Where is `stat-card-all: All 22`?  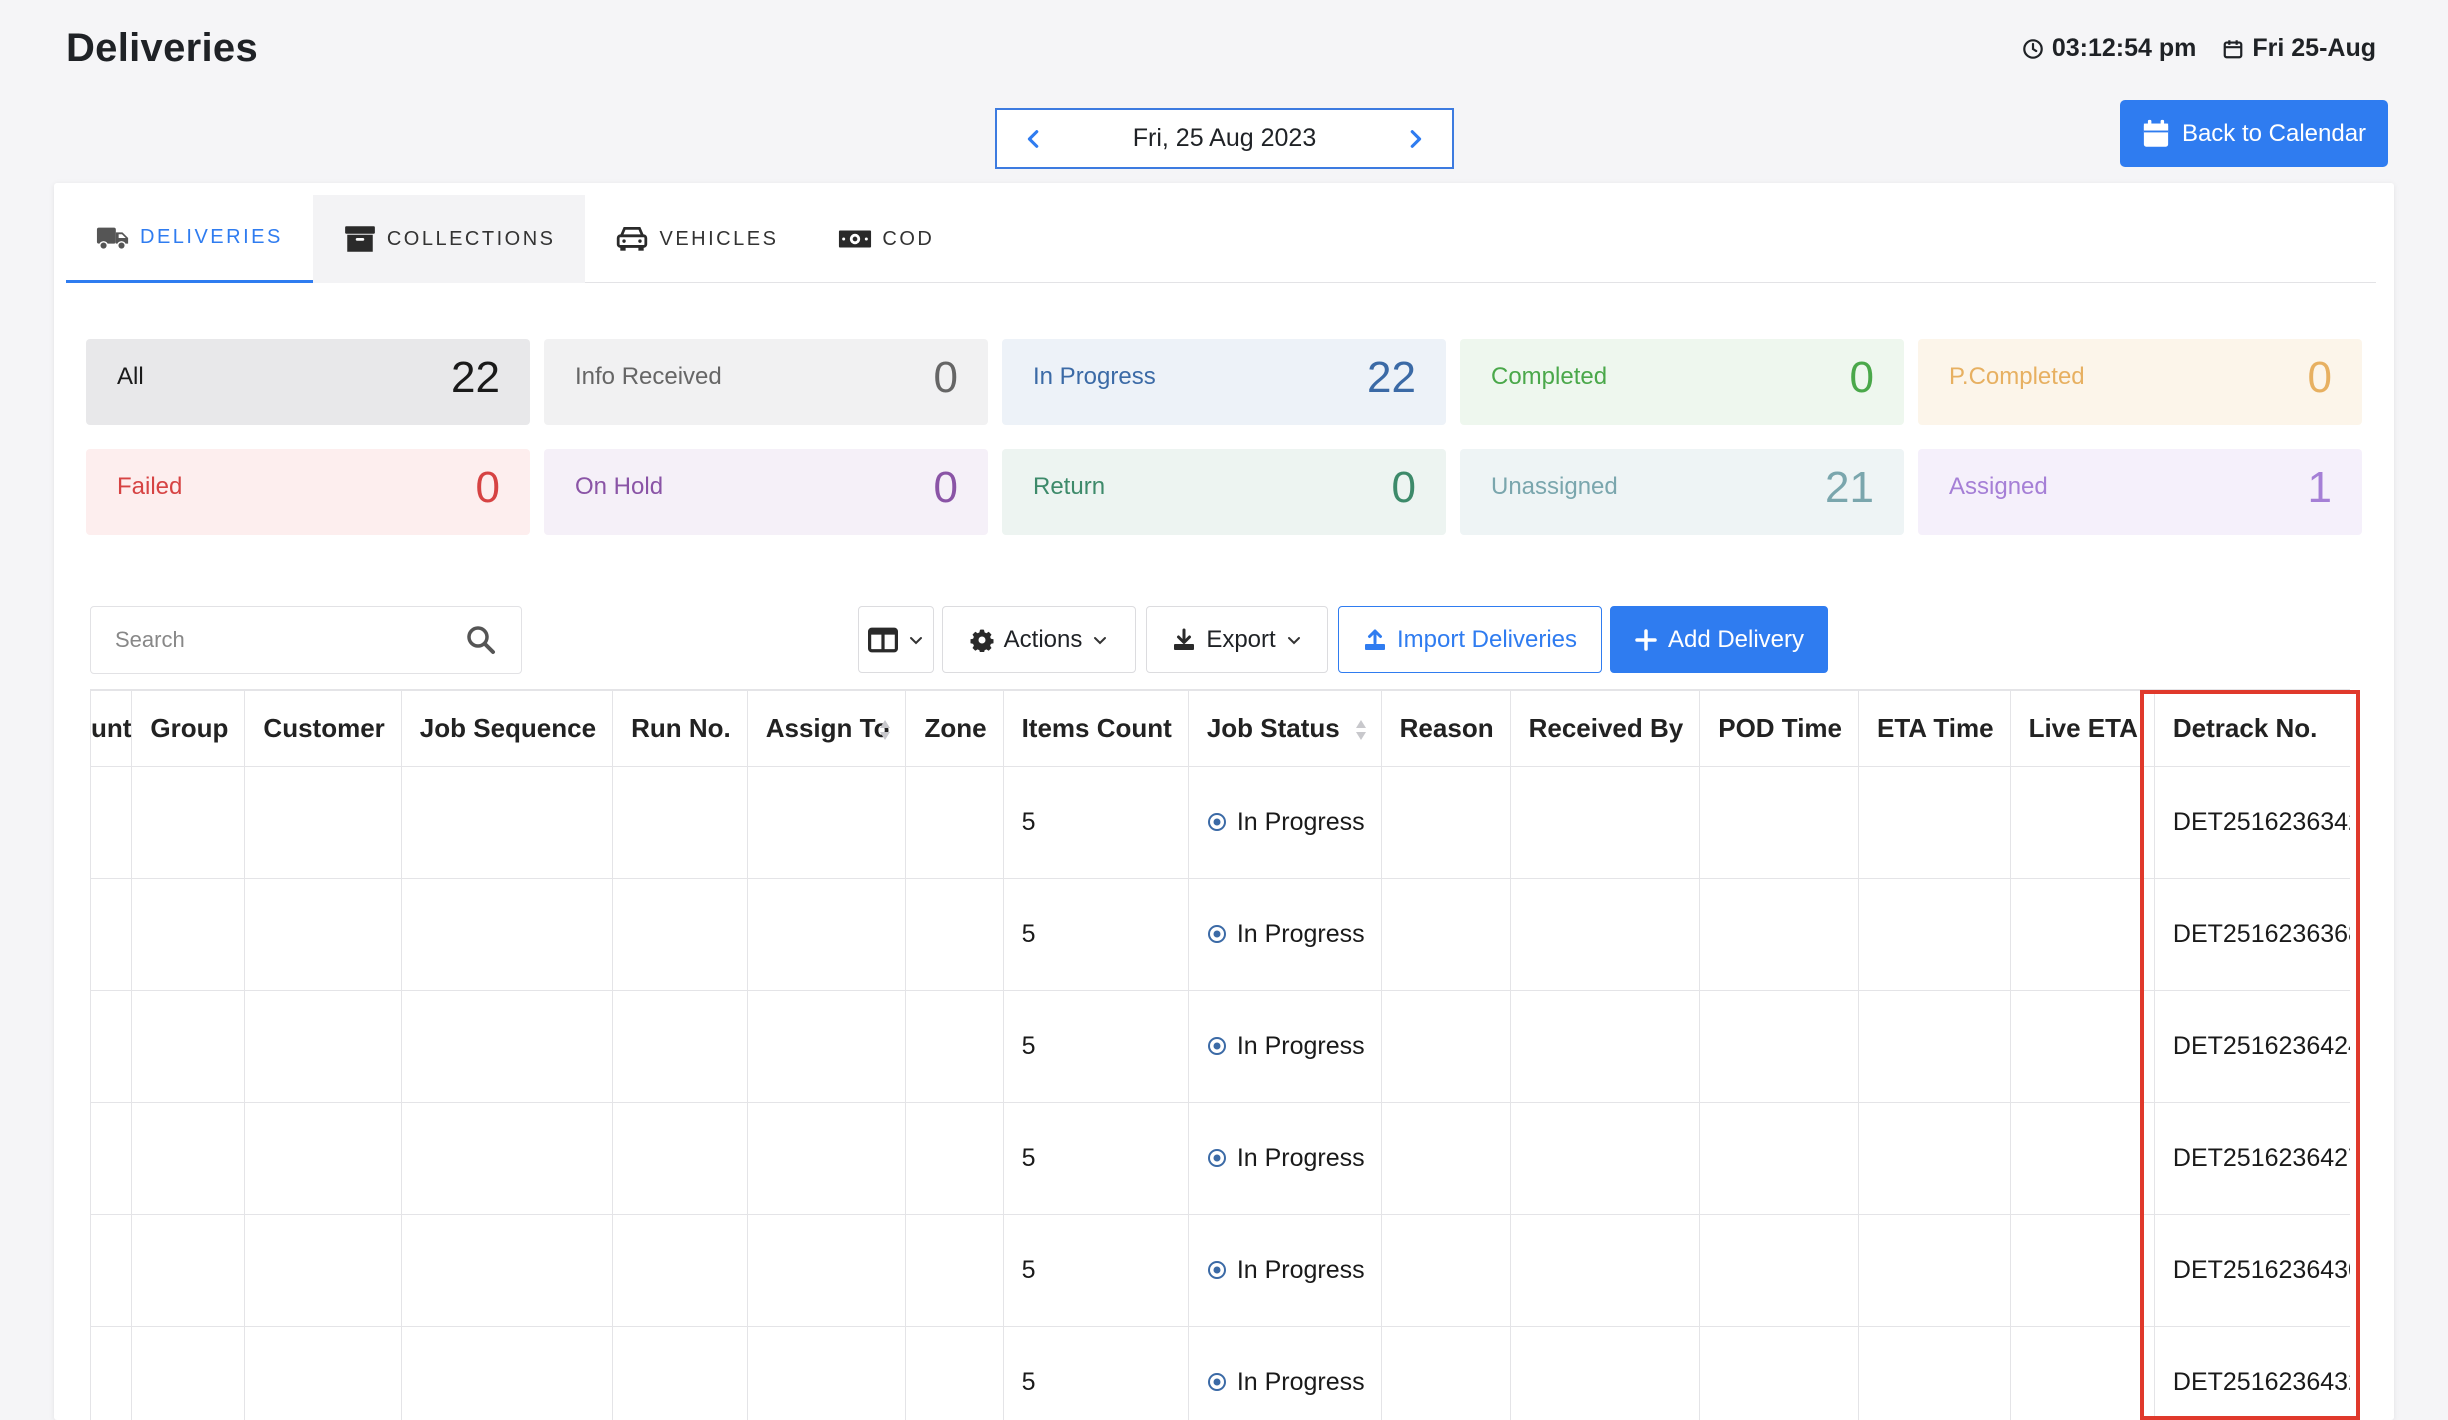 stat-card-all: All 22 is located at coordinates (308, 382).